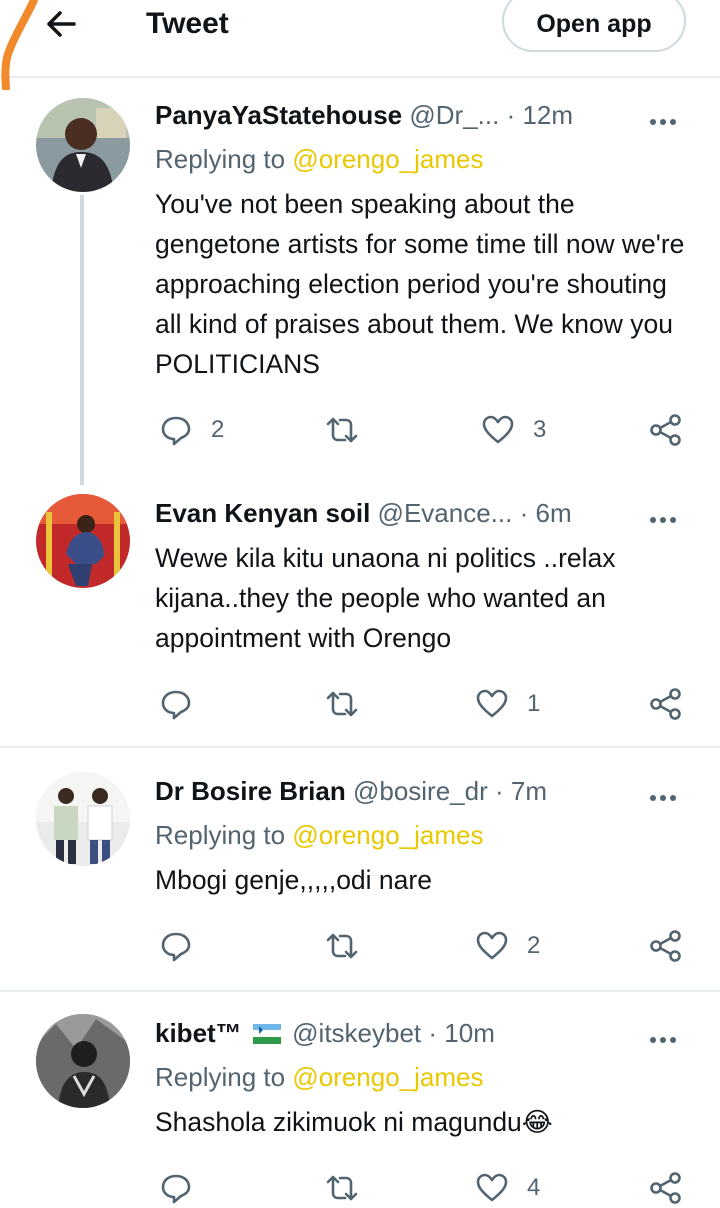 The height and width of the screenshot is (1208, 720). What do you see at coordinates (420, 791) in the screenshot?
I see `user-handle: @bosire_dr` at bounding box center [420, 791].